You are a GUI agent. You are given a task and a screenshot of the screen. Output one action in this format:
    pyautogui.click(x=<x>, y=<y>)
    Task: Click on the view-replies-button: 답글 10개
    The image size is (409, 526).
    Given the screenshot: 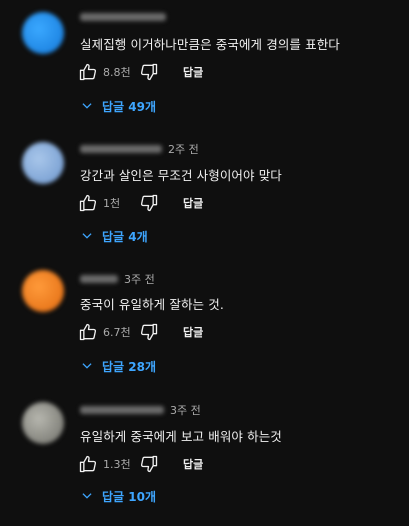 What is the action you would take?
    pyautogui.click(x=118, y=496)
    